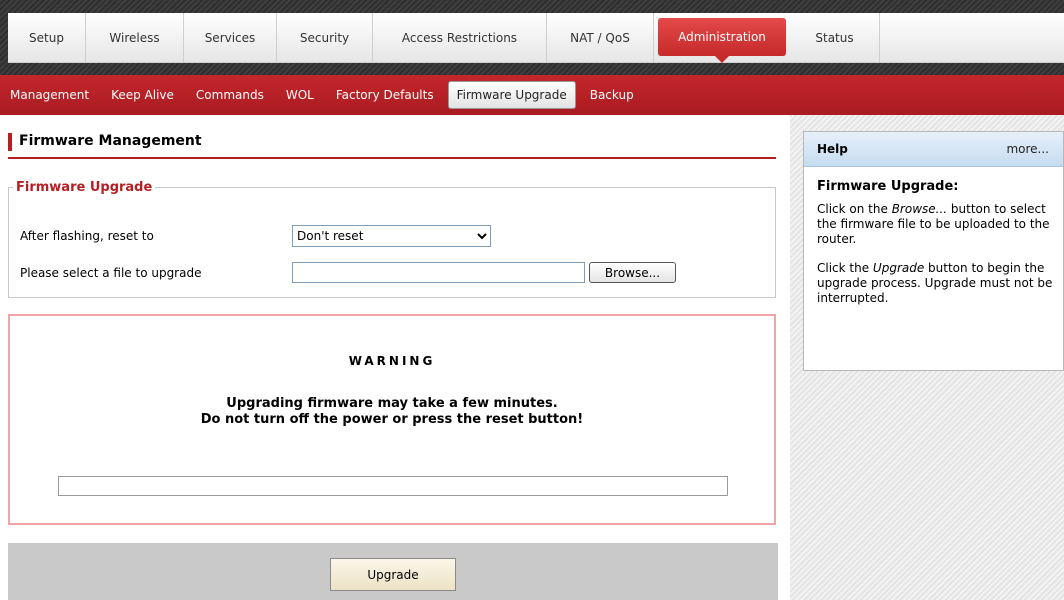 This screenshot has height=600, width=1064. Describe the element at coordinates (393, 486) in the screenshot. I see `upgrade-progress-bar` at that location.